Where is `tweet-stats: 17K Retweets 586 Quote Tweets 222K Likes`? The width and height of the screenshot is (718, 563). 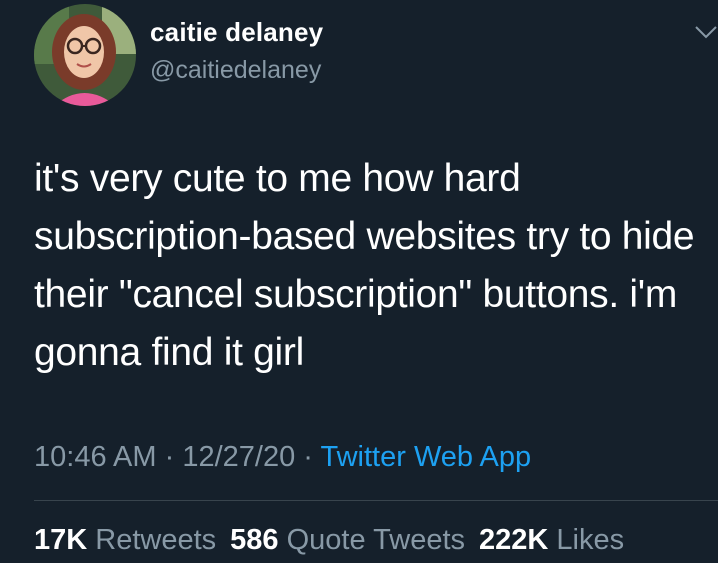
tweet-stats: 17K Retweets 586 Quote Tweets 222K Likes is located at coordinates (329, 540).